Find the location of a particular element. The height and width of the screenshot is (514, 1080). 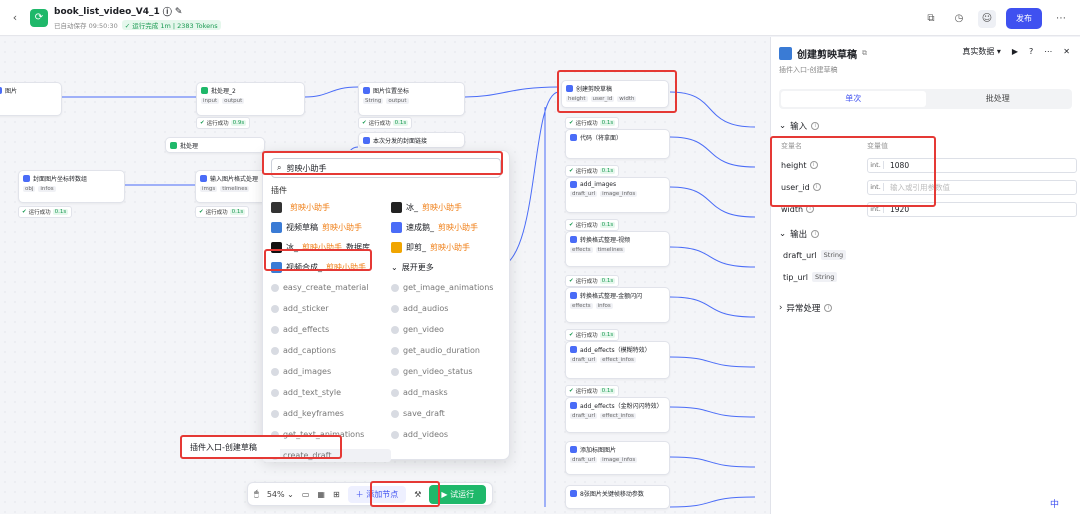

node-image-position: 图片位置坐标 String output is located at coordinates (411, 99).